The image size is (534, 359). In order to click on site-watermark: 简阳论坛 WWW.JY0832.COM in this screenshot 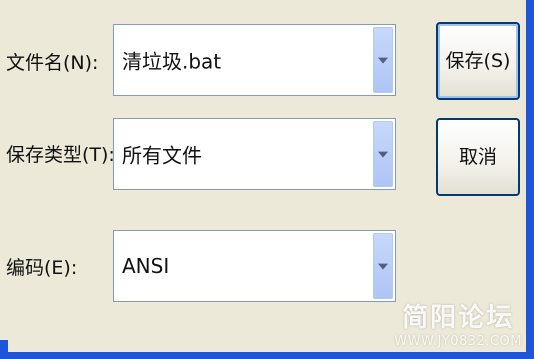, I will do `click(458, 323)`.